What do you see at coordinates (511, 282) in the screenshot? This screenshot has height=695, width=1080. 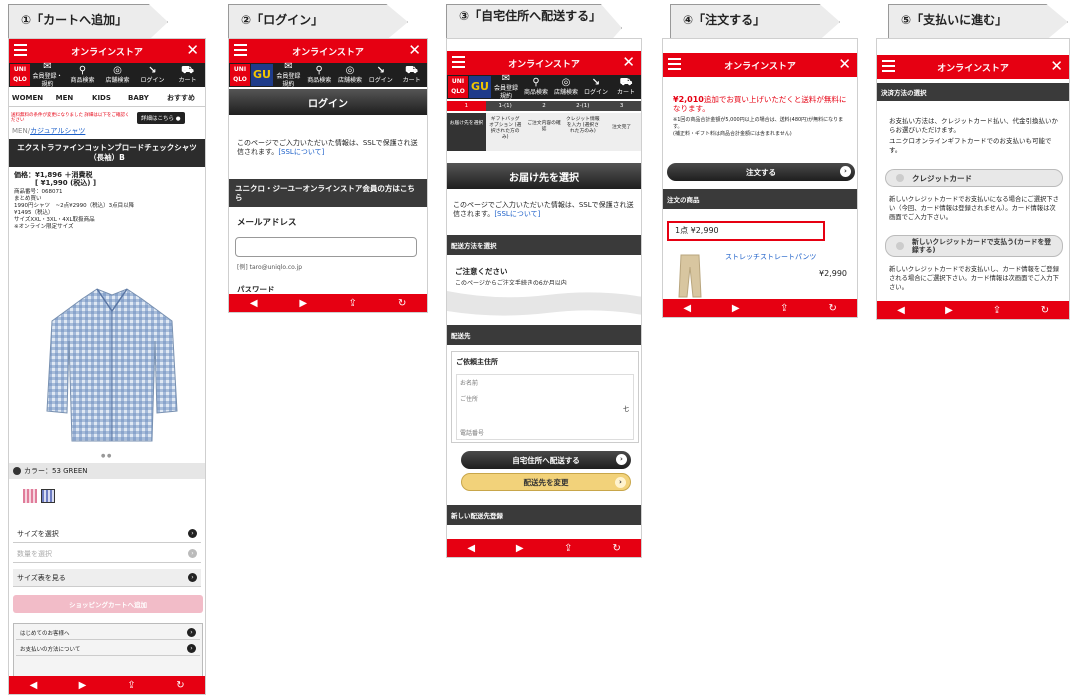 I see `caution-text: このページからご注文手続きの6か月以内` at bounding box center [511, 282].